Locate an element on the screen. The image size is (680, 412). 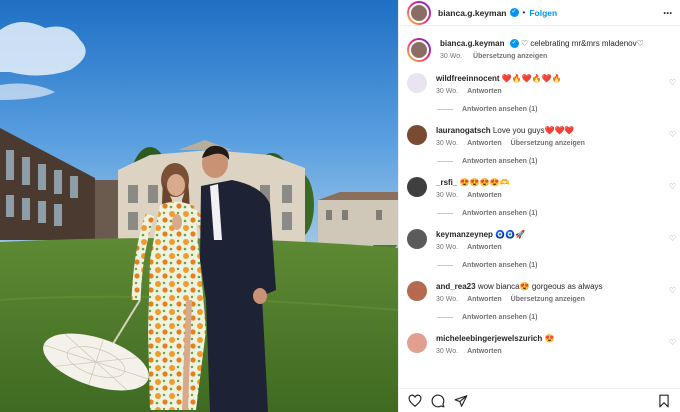
commenter-username: lauranogatsch is located at coordinates (463, 130).